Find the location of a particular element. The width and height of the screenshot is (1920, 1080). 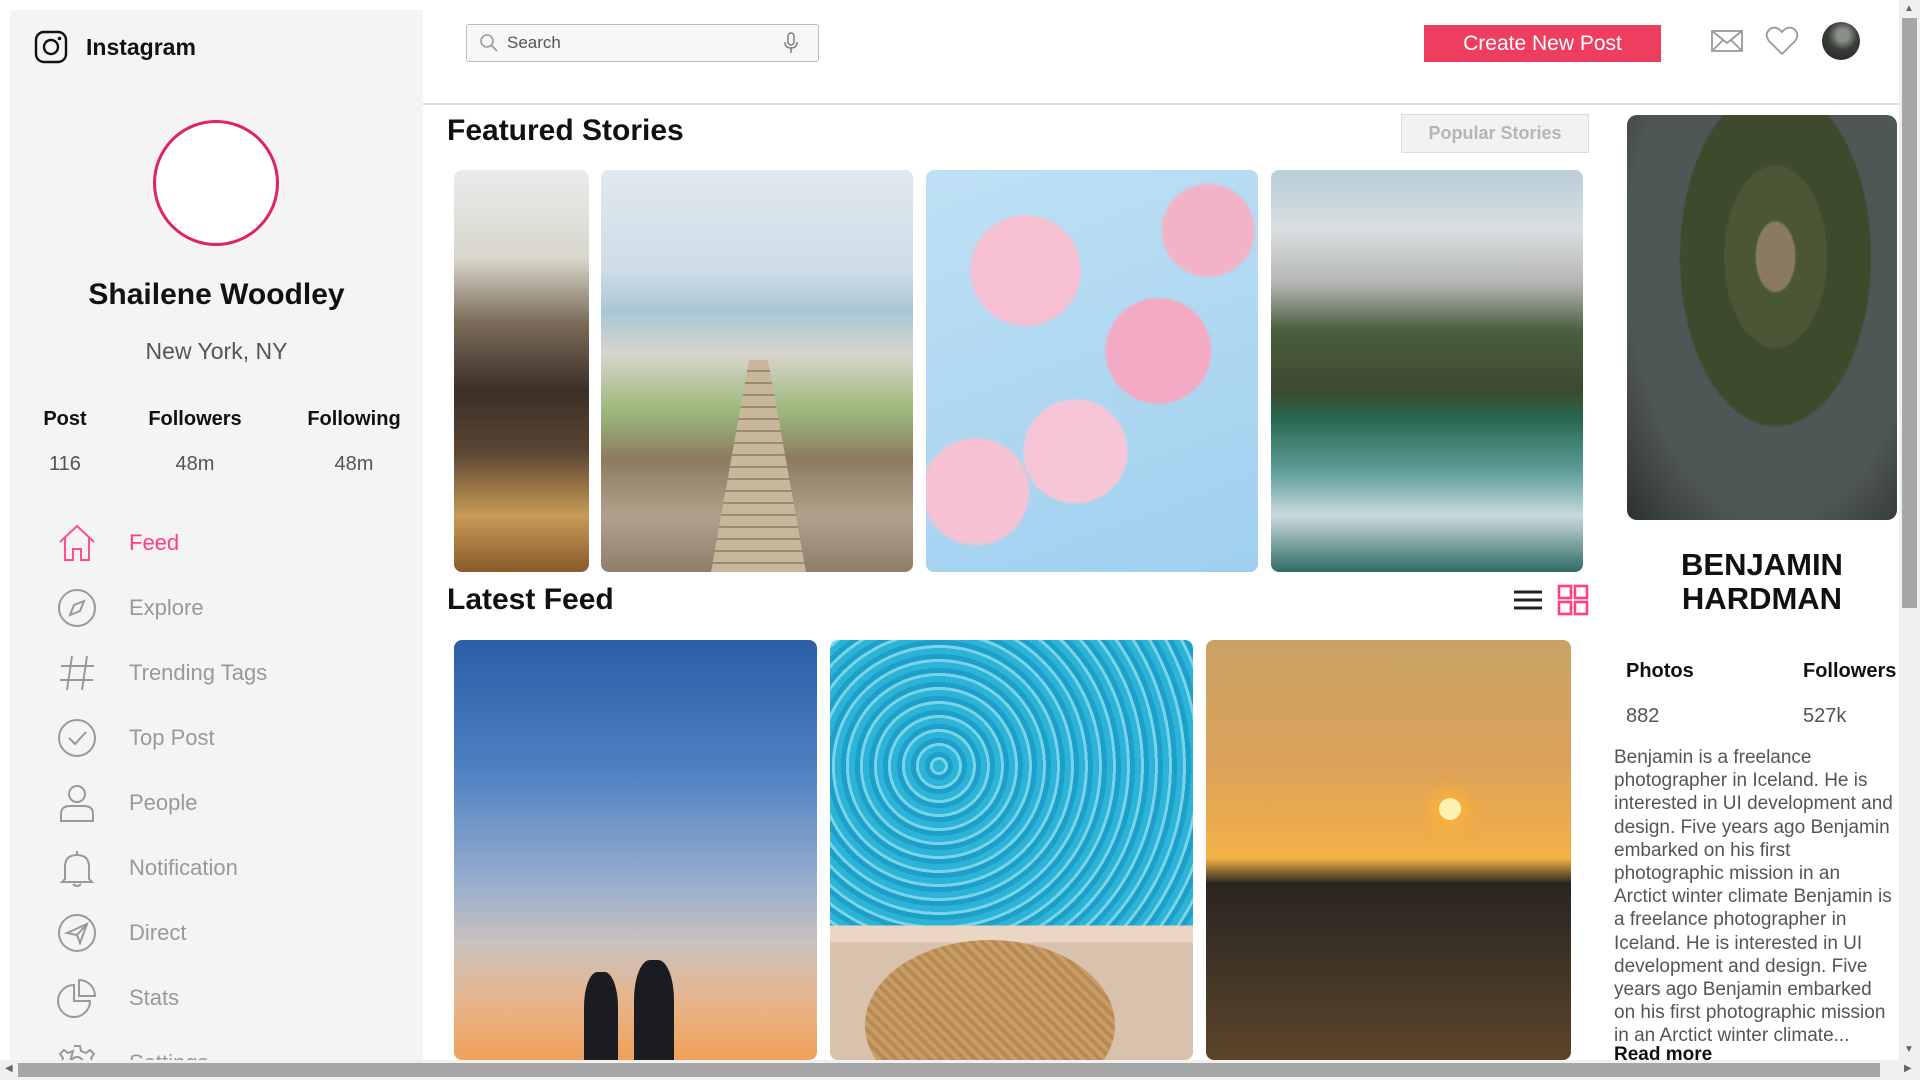

bio-line: a freelance photographer in is located at coordinates (1730, 920).